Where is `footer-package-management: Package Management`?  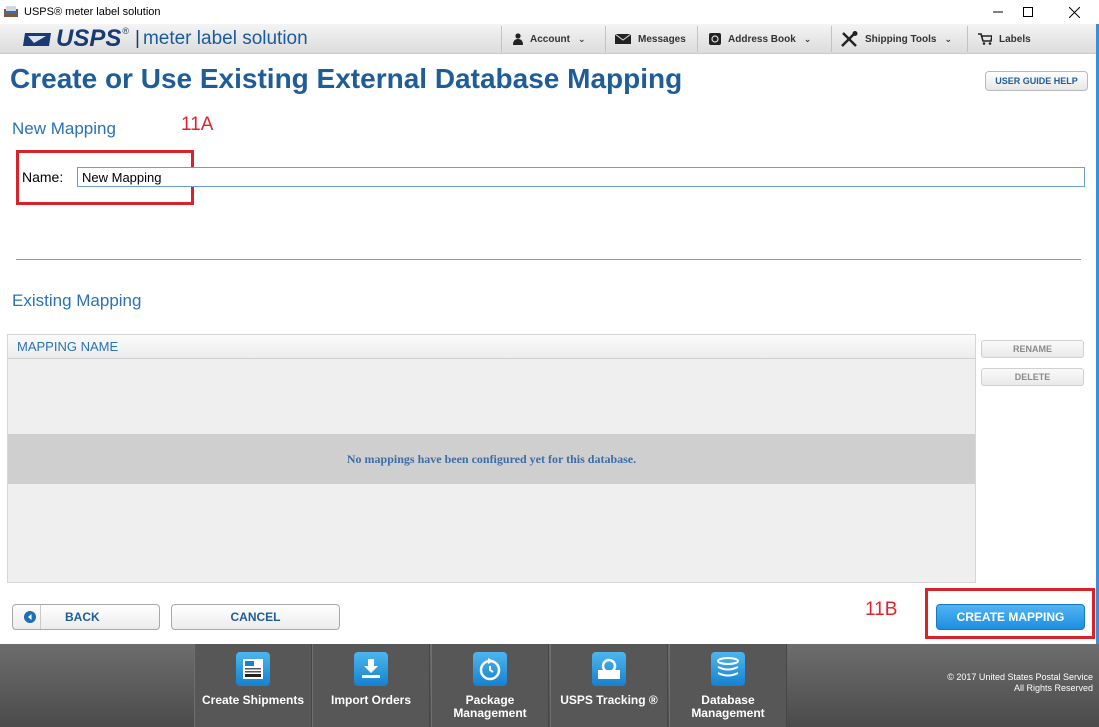 footer-package-management: Package Management is located at coordinates (490, 685).